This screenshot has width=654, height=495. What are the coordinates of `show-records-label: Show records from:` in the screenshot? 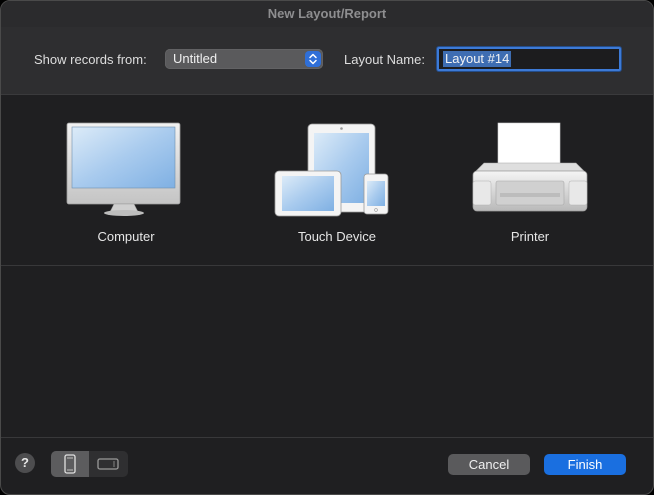 It's located at (90, 59).